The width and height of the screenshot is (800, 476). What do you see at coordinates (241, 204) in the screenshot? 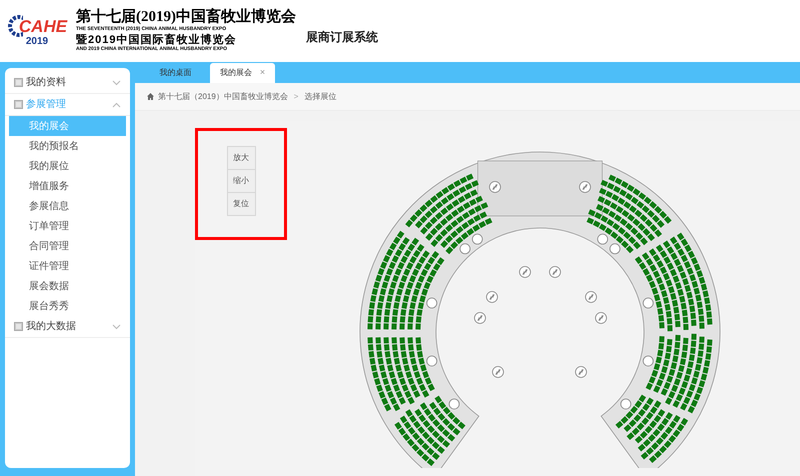
I see `zoom-button: 复位` at bounding box center [241, 204].